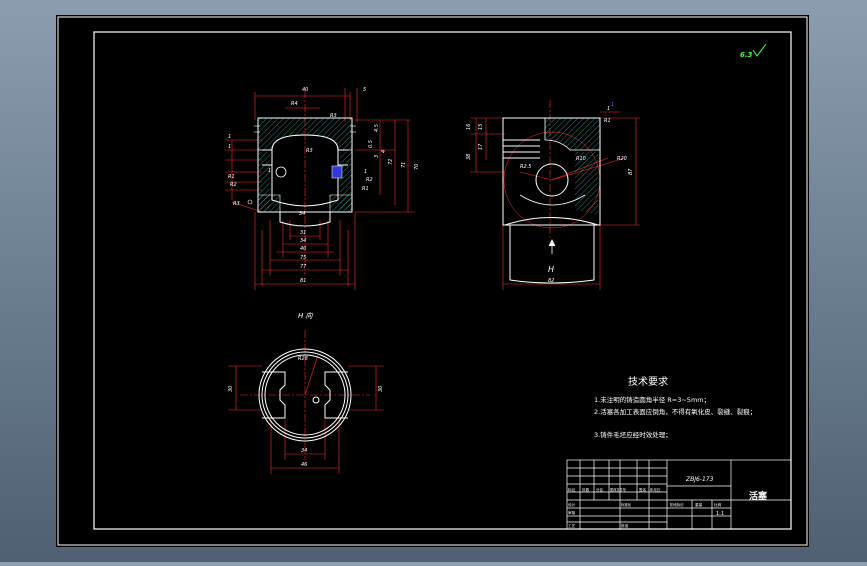  What do you see at coordinates (677, 504) in the screenshot?
I see `title-label: 阶段标记` at bounding box center [677, 504].